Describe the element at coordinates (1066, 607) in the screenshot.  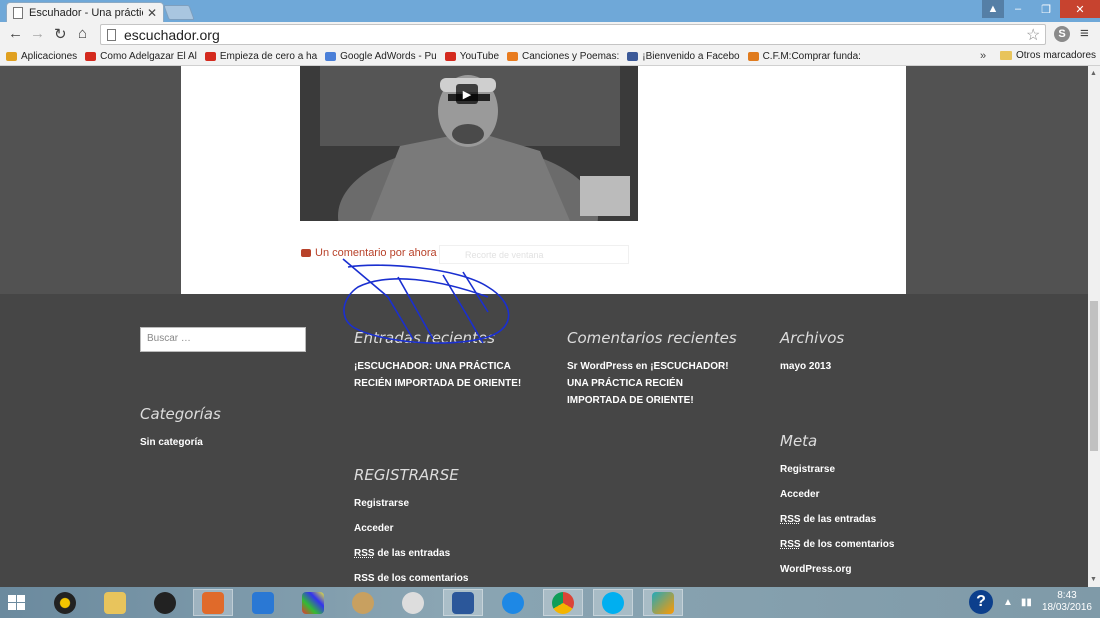
I see `clock-date: 18/03/2016` at that location.